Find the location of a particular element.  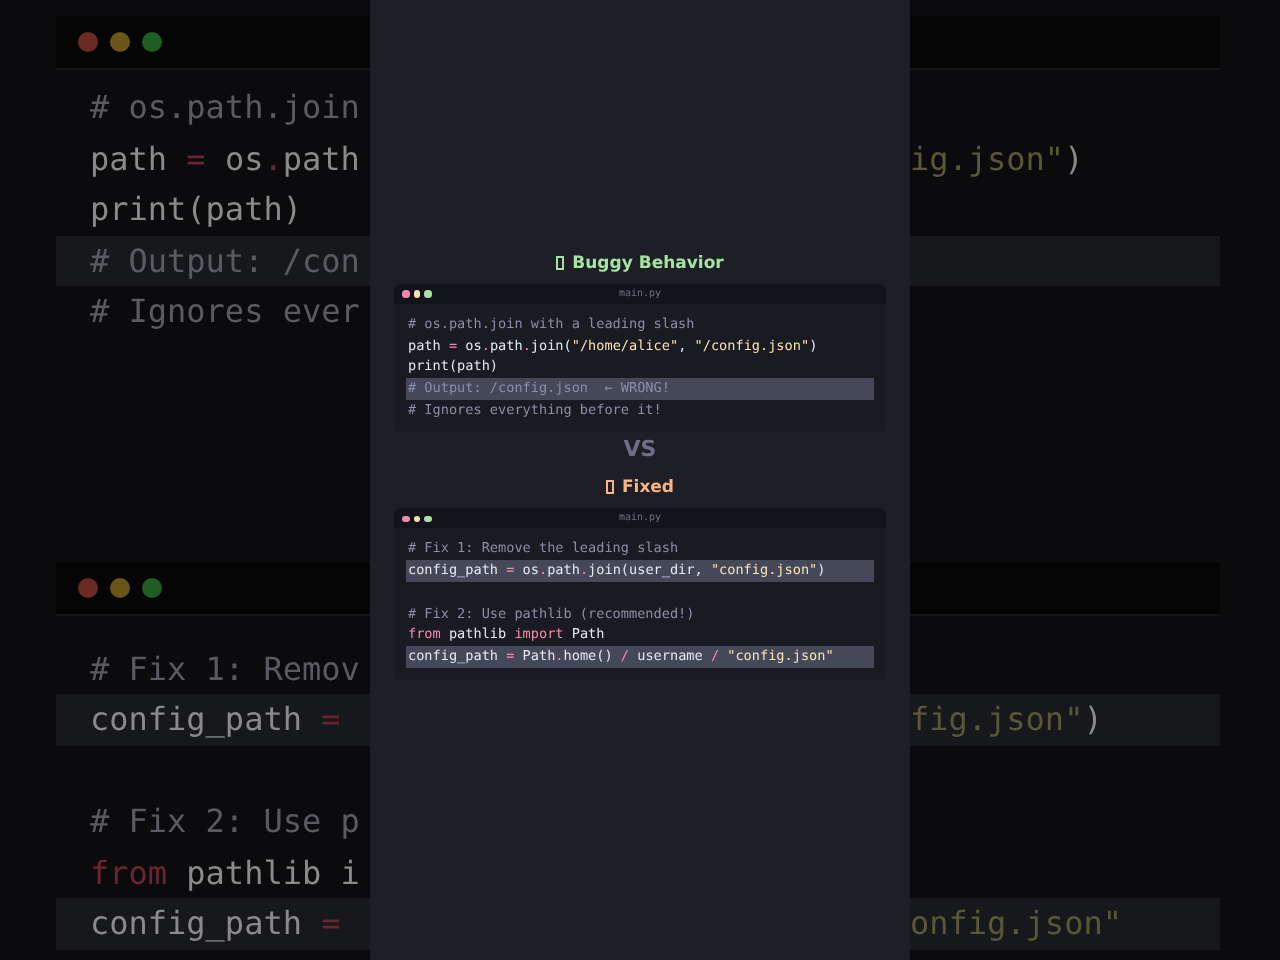

code-line: ig.json") is located at coordinates (998, 159).